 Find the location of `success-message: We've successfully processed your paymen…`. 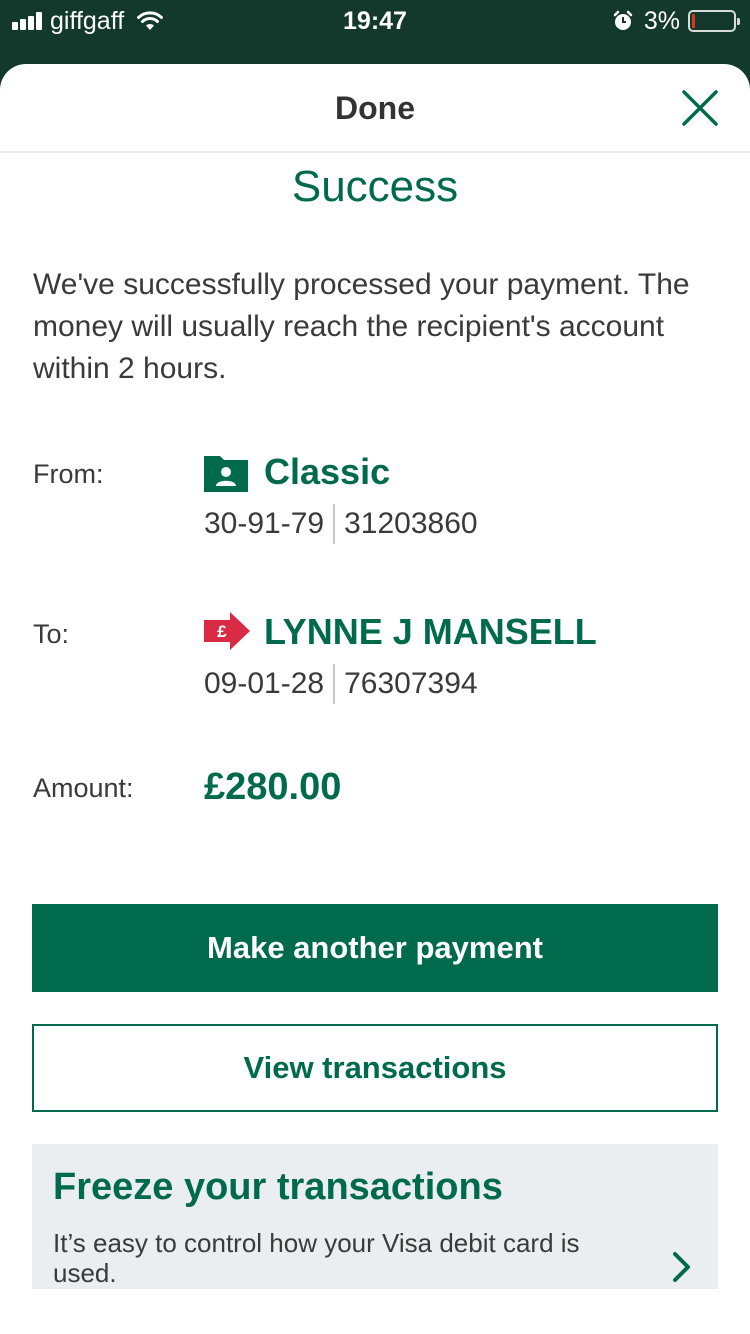

success-message: We've successfully processed your paymen… is located at coordinates (361, 326).